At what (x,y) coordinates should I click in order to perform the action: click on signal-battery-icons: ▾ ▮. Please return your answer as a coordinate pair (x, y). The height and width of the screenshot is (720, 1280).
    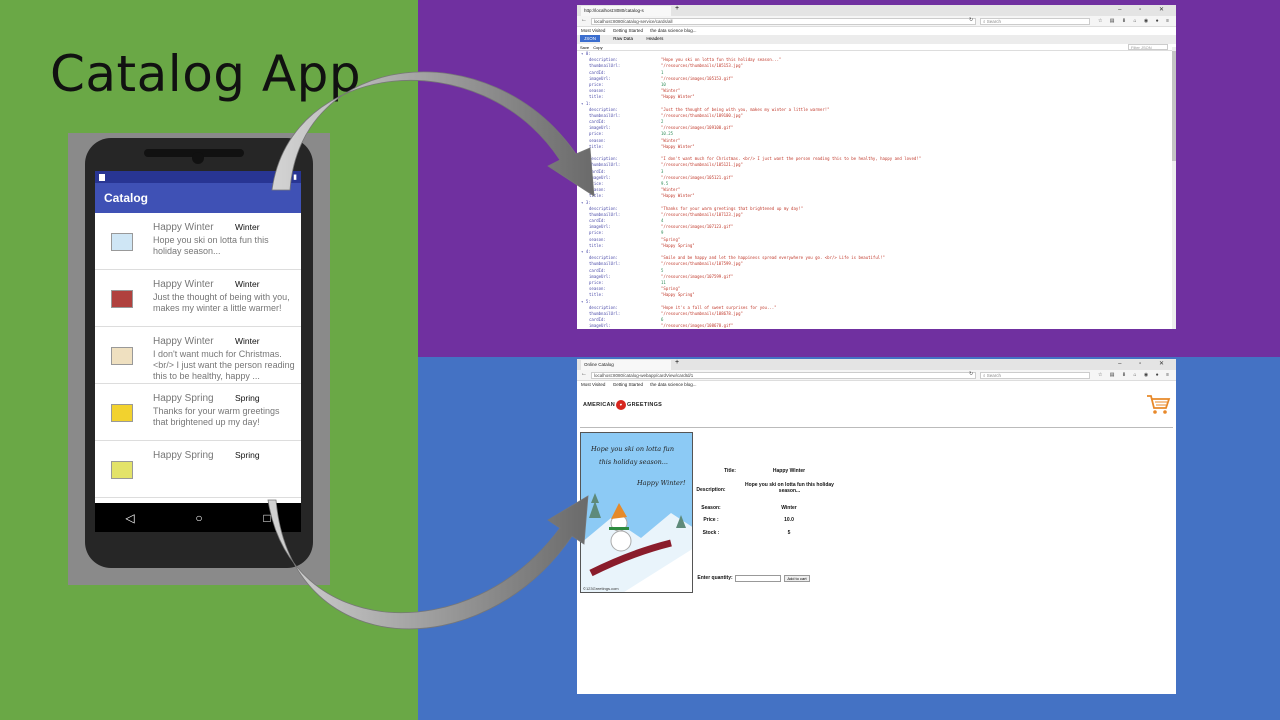
    Looking at the image, I should click on (292, 177).